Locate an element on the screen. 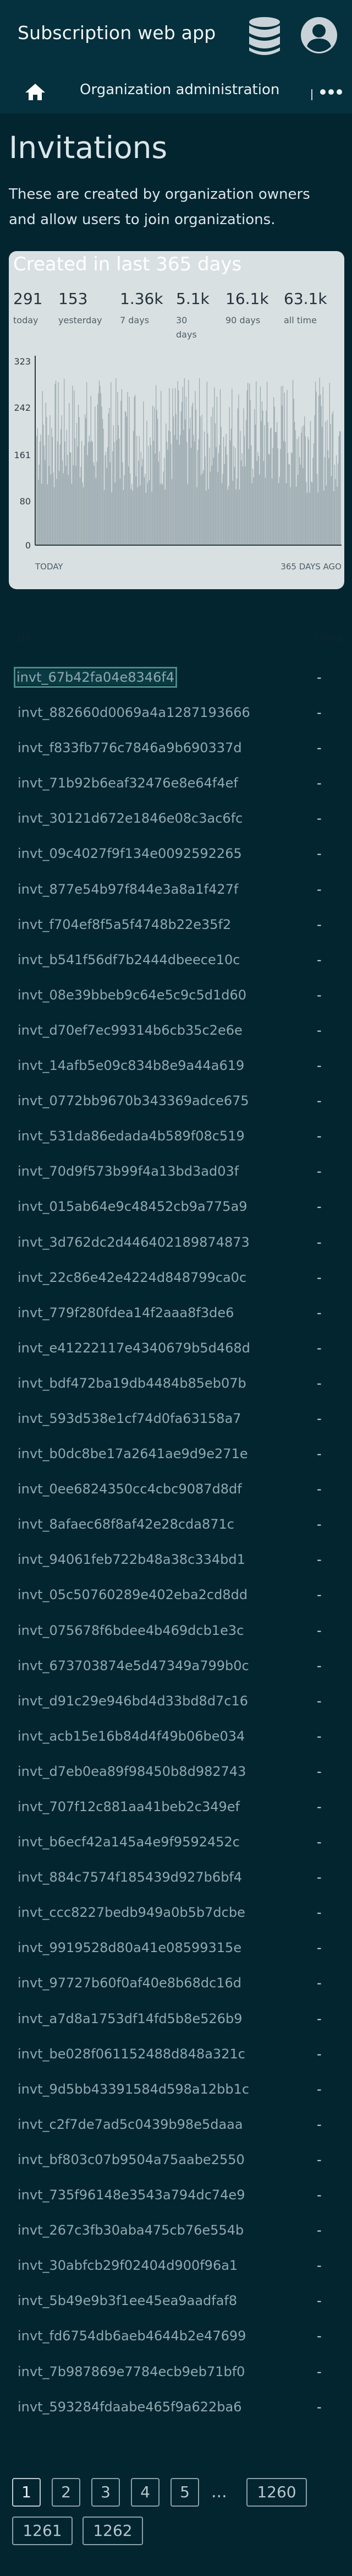 Image resolution: width=352 pixels, height=2576 pixels. column-header-id: ID is located at coordinates (24, 639).